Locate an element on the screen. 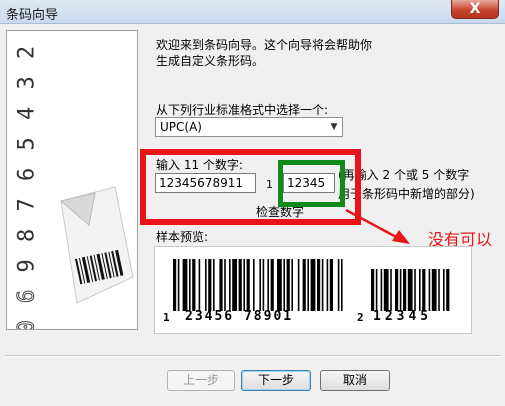 This screenshot has height=406, width=505. window-title: 条码向导 is located at coordinates (32, 15).